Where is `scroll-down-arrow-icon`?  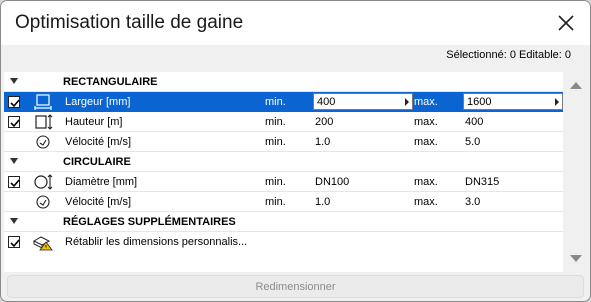
scroll-down-arrow-icon is located at coordinates (576, 258).